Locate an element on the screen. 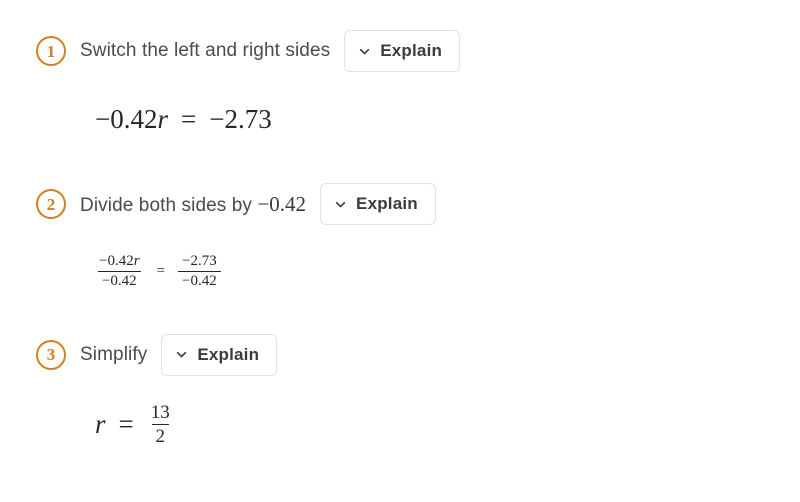  step-number-label: 2 is located at coordinates (51, 204).